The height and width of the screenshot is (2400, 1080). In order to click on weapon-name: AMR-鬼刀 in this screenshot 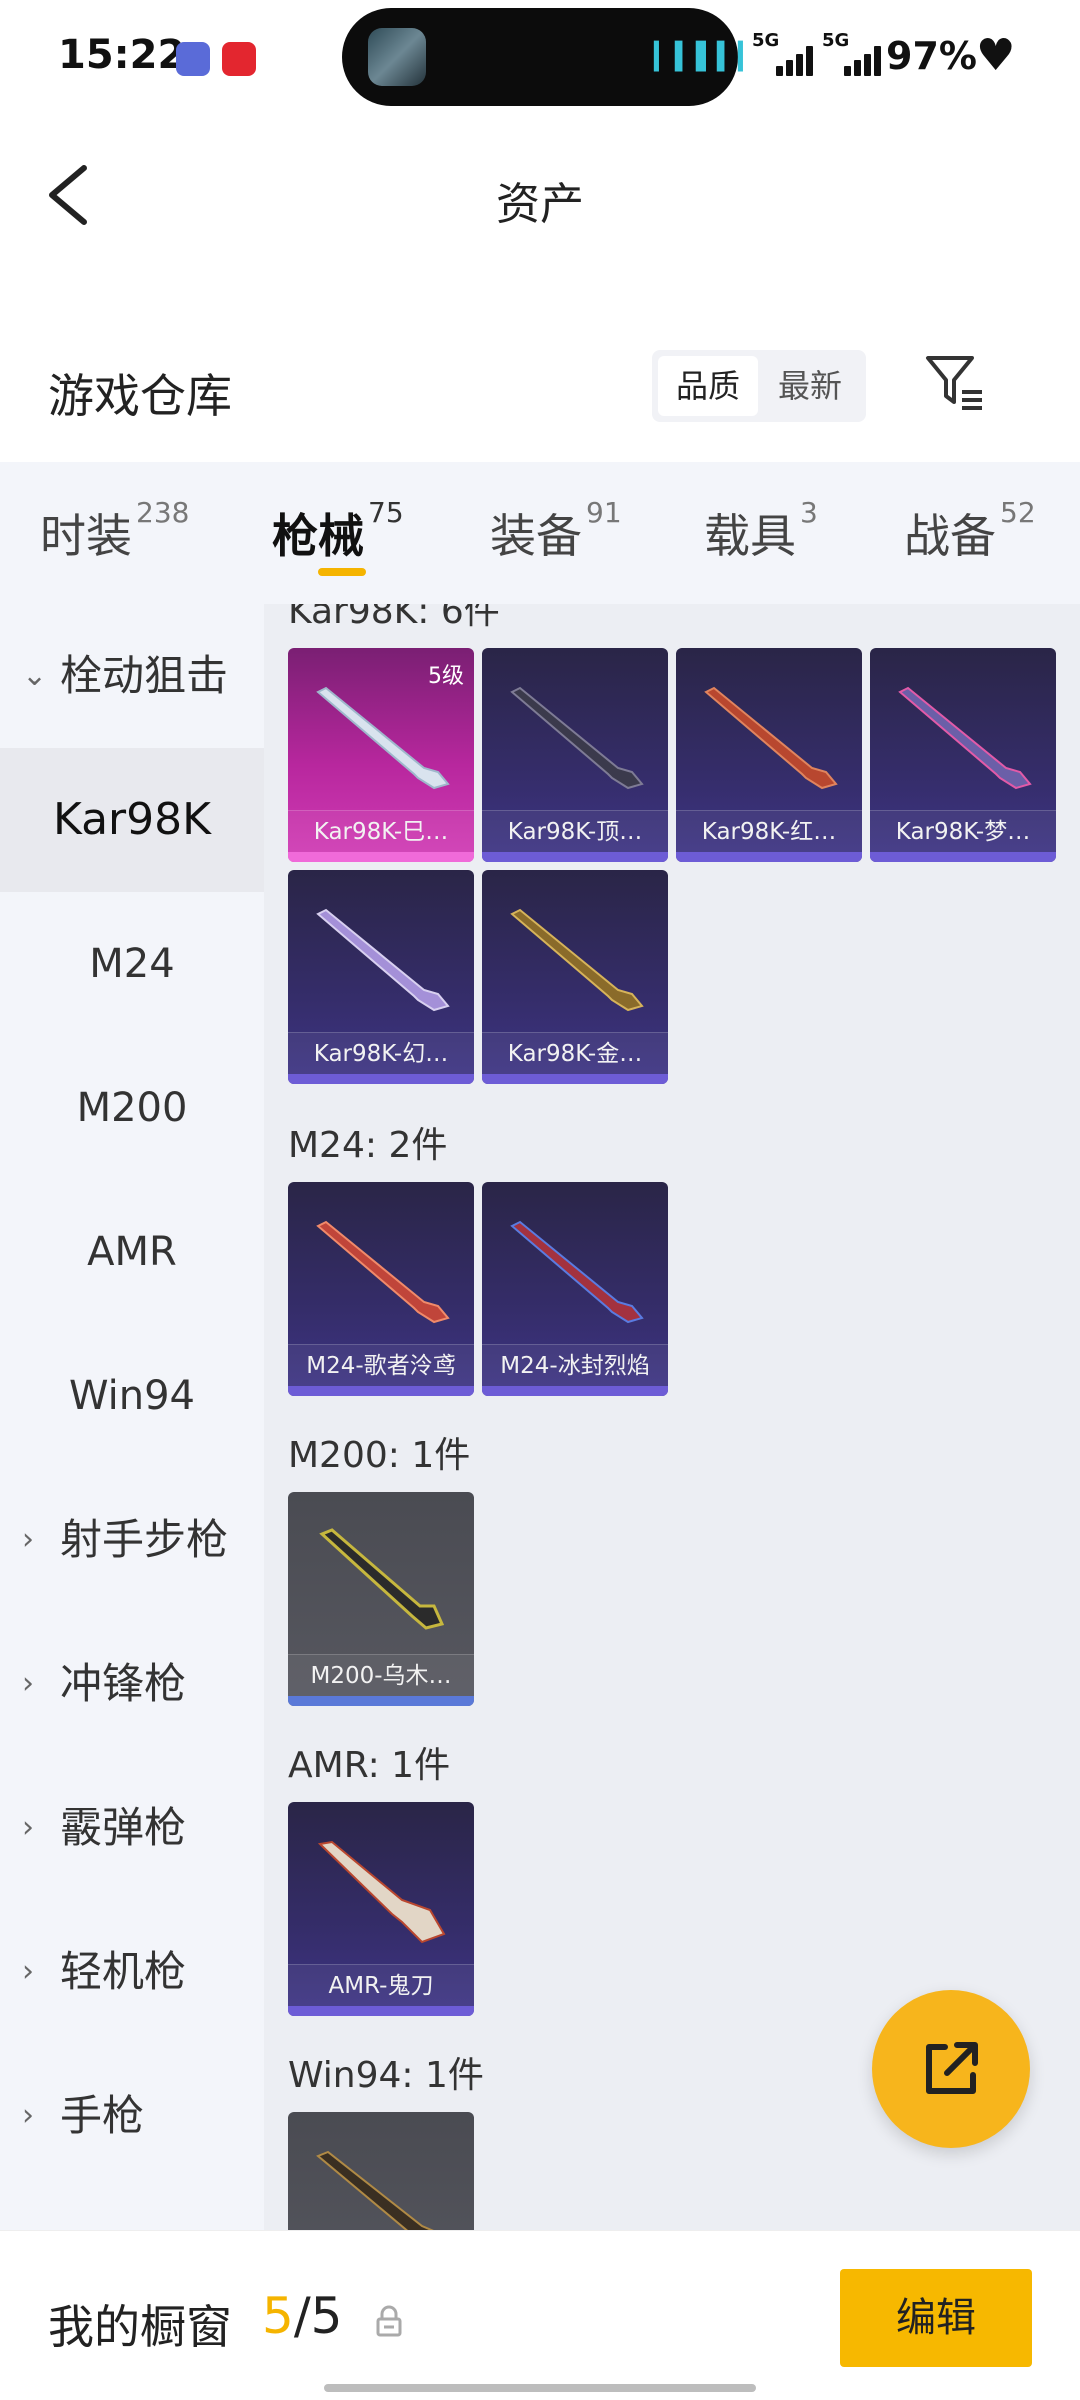, I will do `click(381, 1985)`.